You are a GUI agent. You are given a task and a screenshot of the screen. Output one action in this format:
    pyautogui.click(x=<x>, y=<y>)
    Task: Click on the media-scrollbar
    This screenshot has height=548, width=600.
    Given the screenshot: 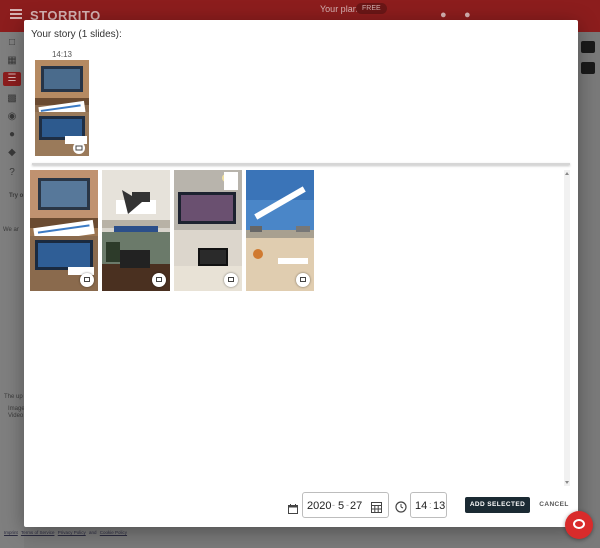 What is the action you would take?
    pyautogui.click(x=567, y=328)
    